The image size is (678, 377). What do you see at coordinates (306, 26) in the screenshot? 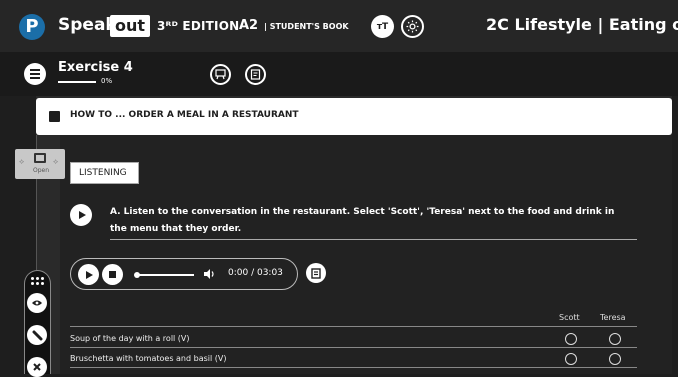
I see `book-label: | STUDENT'S BOOK` at bounding box center [306, 26].